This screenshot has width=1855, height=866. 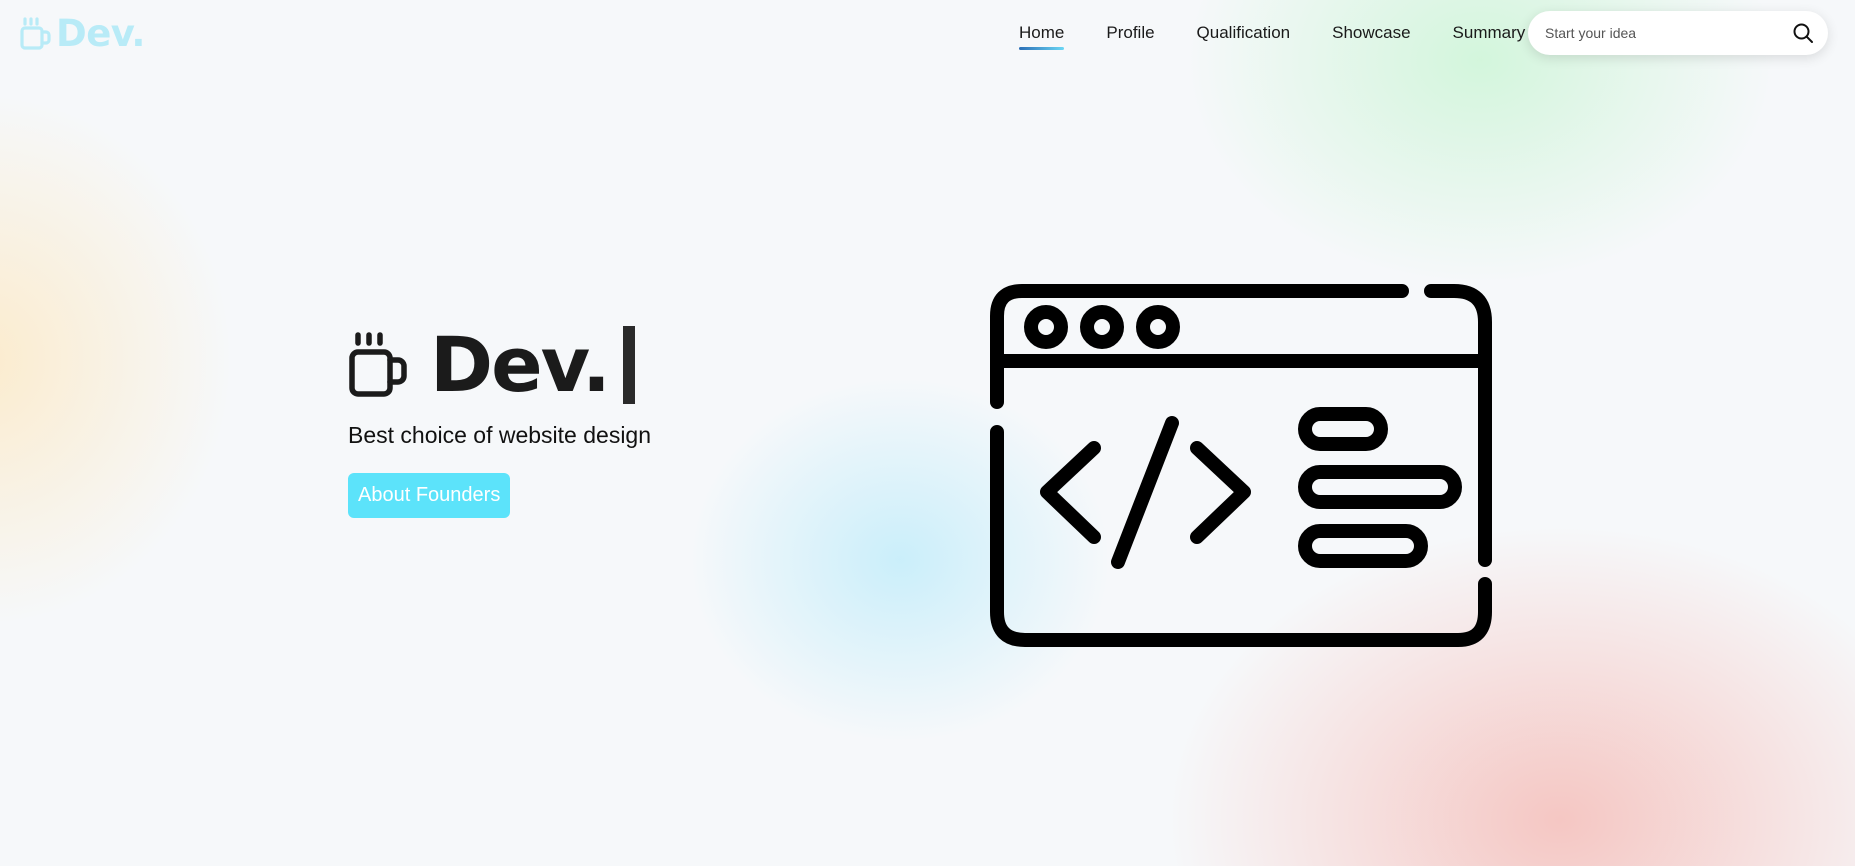 What do you see at coordinates (1803, 35) in the screenshot?
I see `search-icon` at bounding box center [1803, 35].